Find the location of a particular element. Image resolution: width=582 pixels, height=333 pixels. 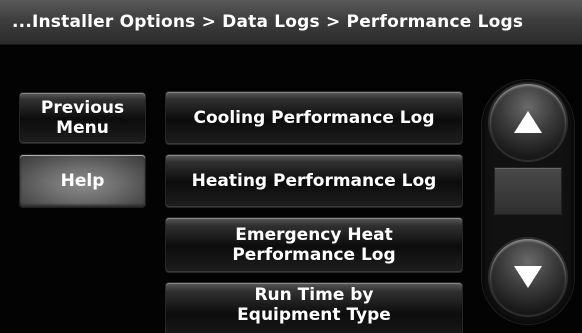

runtime-label-line1: Run Time by is located at coordinates (314, 295).